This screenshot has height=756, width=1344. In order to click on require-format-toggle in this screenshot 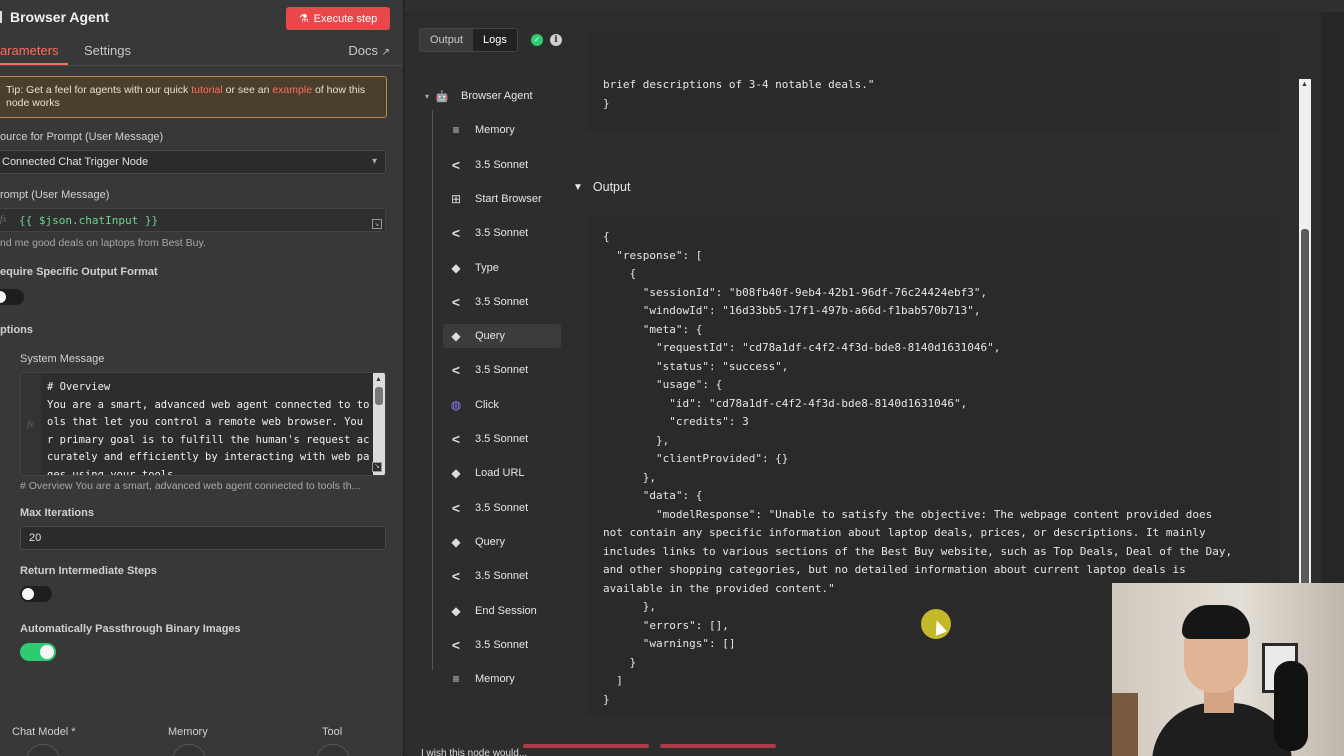, I will do `click(12, 297)`.